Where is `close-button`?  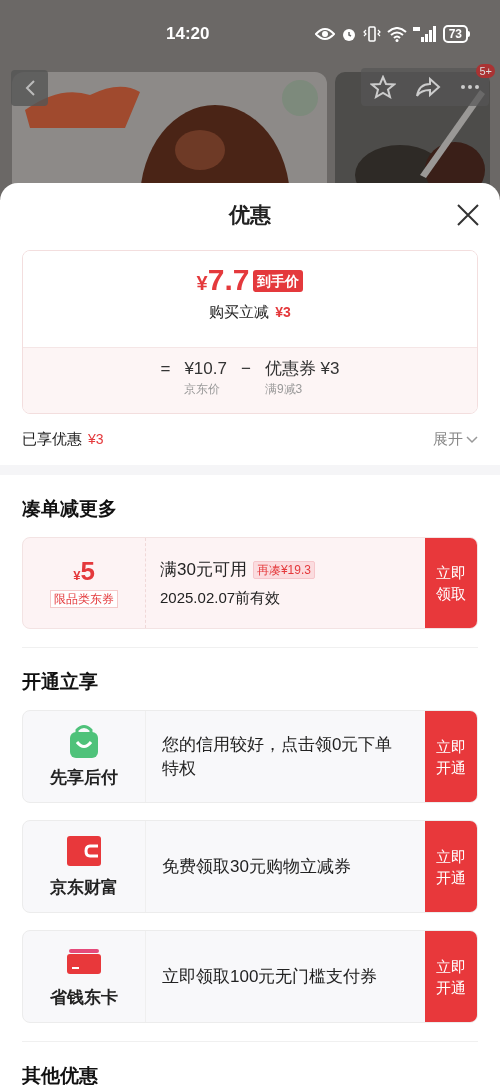 close-button is located at coordinates (468, 215).